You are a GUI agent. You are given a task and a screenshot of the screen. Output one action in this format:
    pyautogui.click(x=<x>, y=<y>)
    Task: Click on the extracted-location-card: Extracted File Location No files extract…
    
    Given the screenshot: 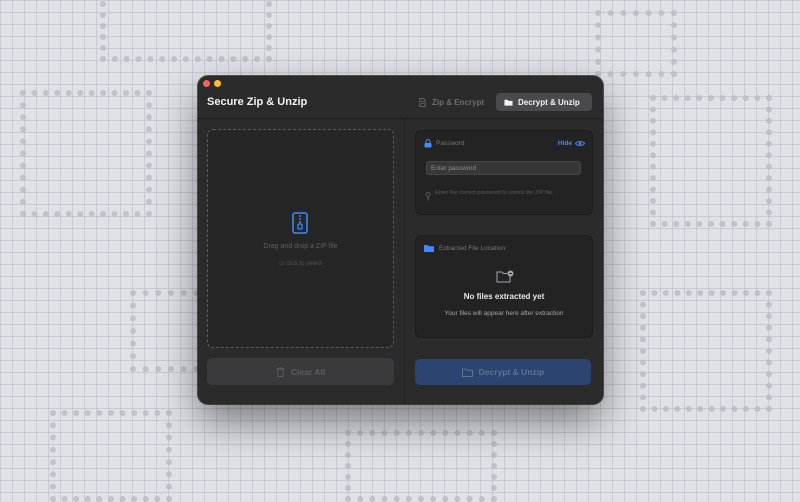 What is the action you would take?
    pyautogui.click(x=504, y=286)
    